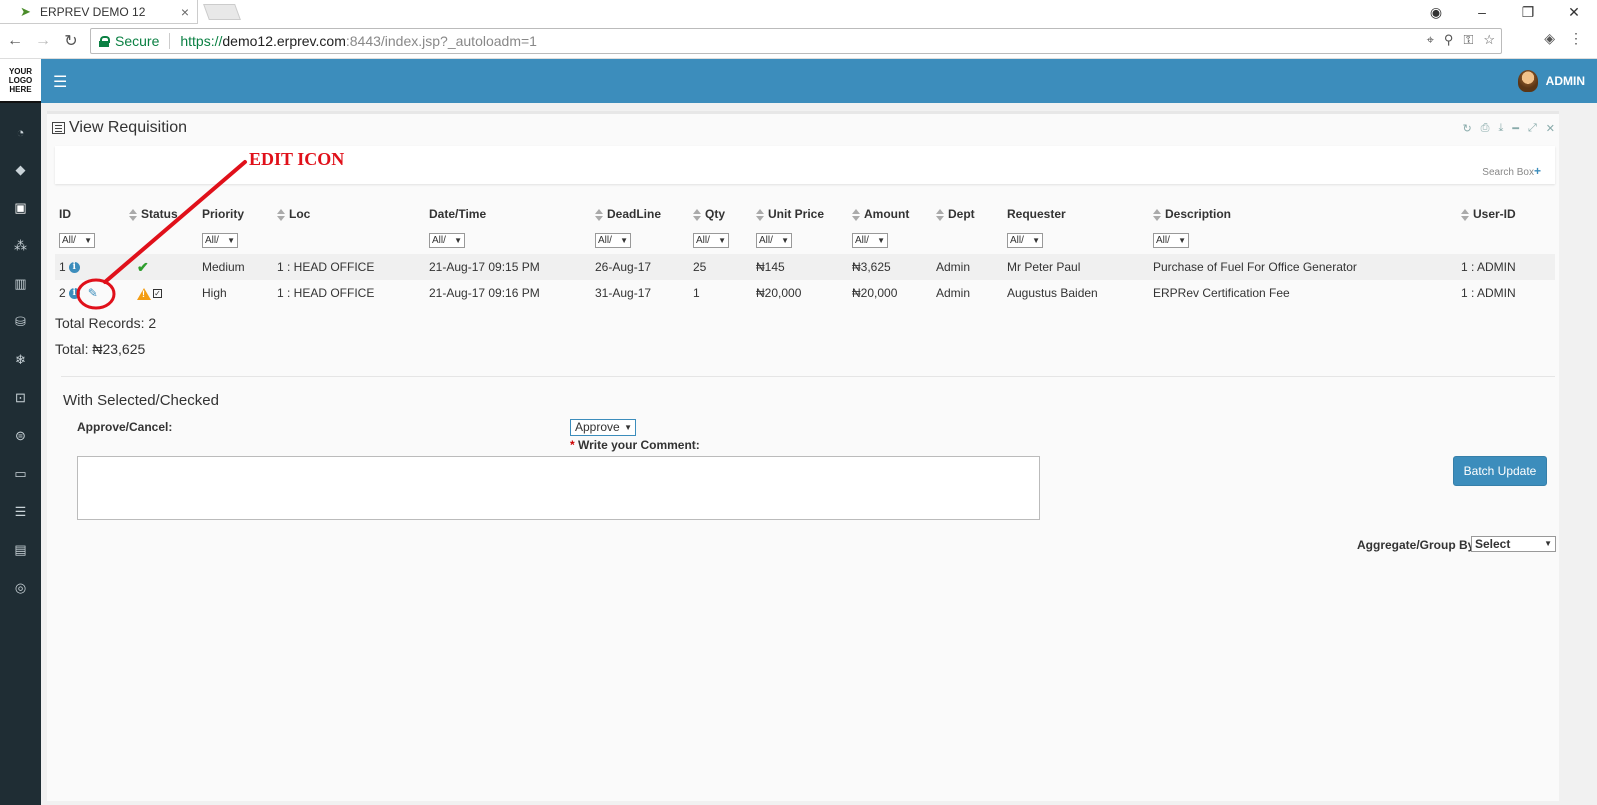  I want to click on approve-cancel-select: Approve, so click(603, 427).